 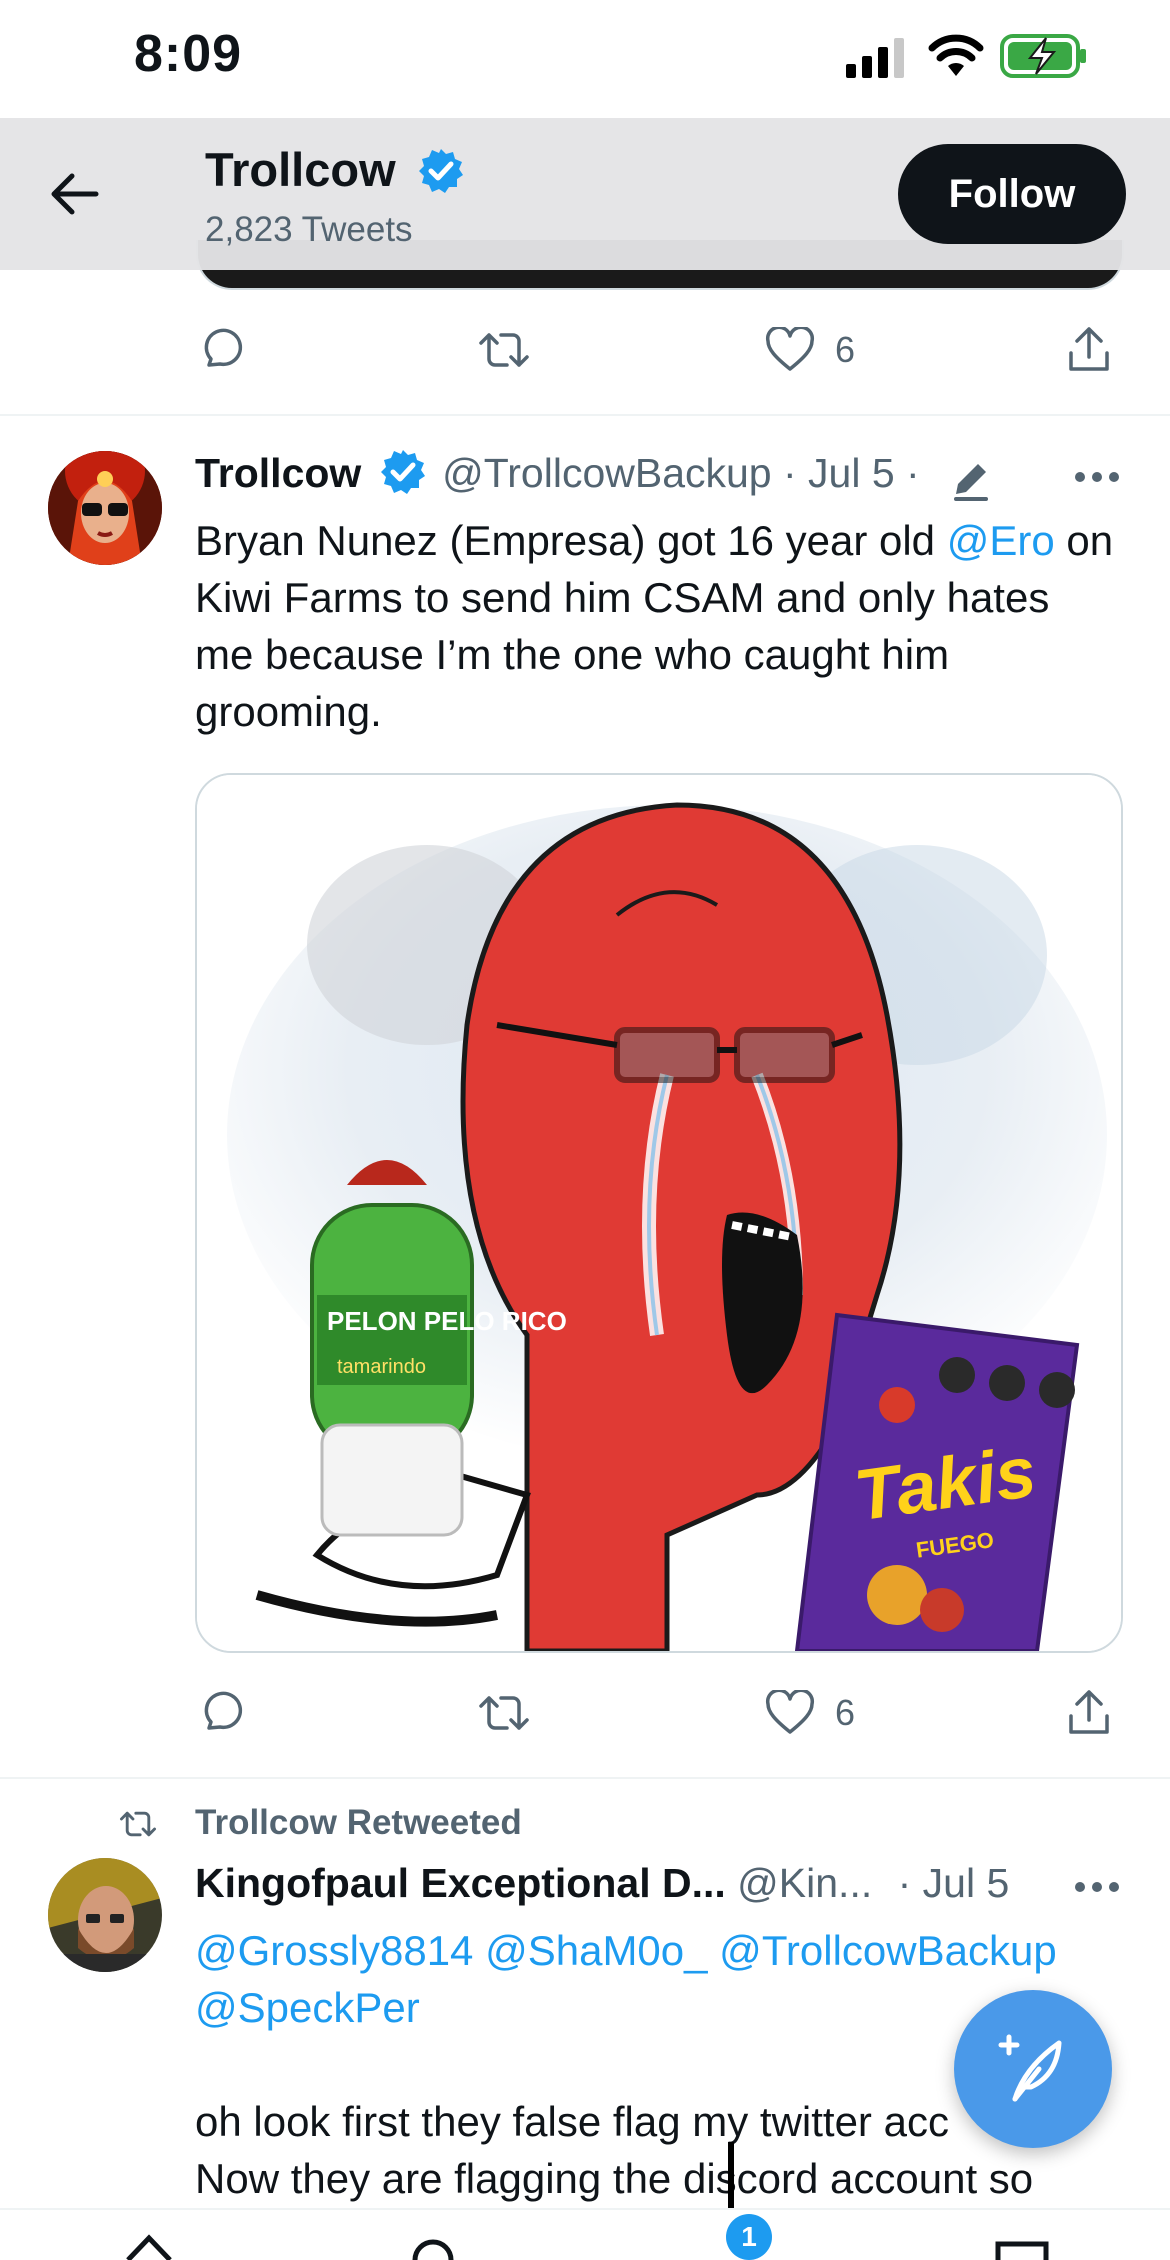 What do you see at coordinates (660, 1713) in the screenshot?
I see `tweet-actions: 6` at bounding box center [660, 1713].